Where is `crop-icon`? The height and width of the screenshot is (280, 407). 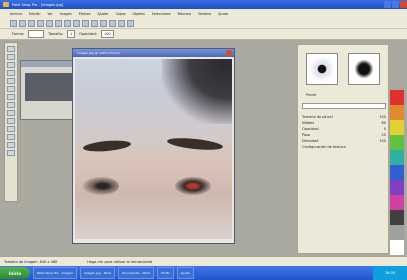
crop-icon is located at coordinates (103, 23).